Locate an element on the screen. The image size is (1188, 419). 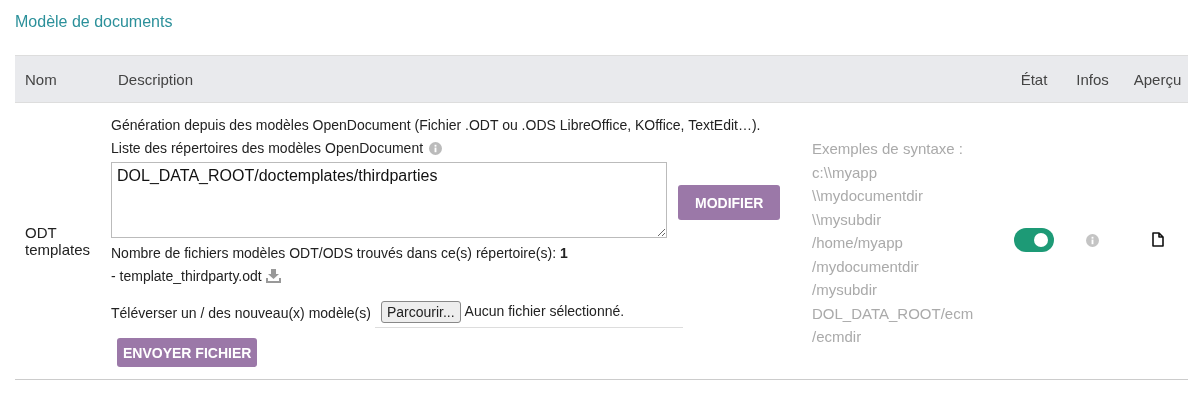
file-name: - template_thirdparty.odt is located at coordinates (186, 276).